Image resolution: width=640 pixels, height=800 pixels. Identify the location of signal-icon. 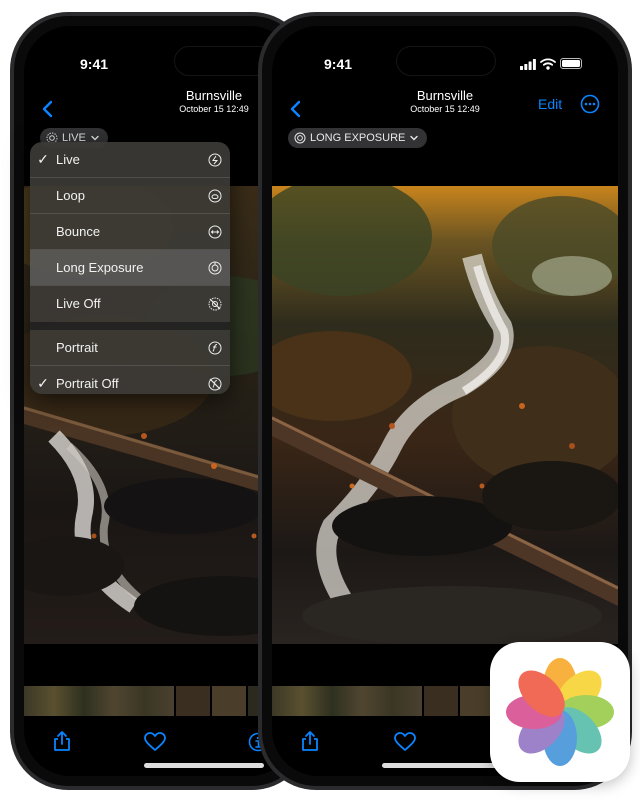
(528, 64).